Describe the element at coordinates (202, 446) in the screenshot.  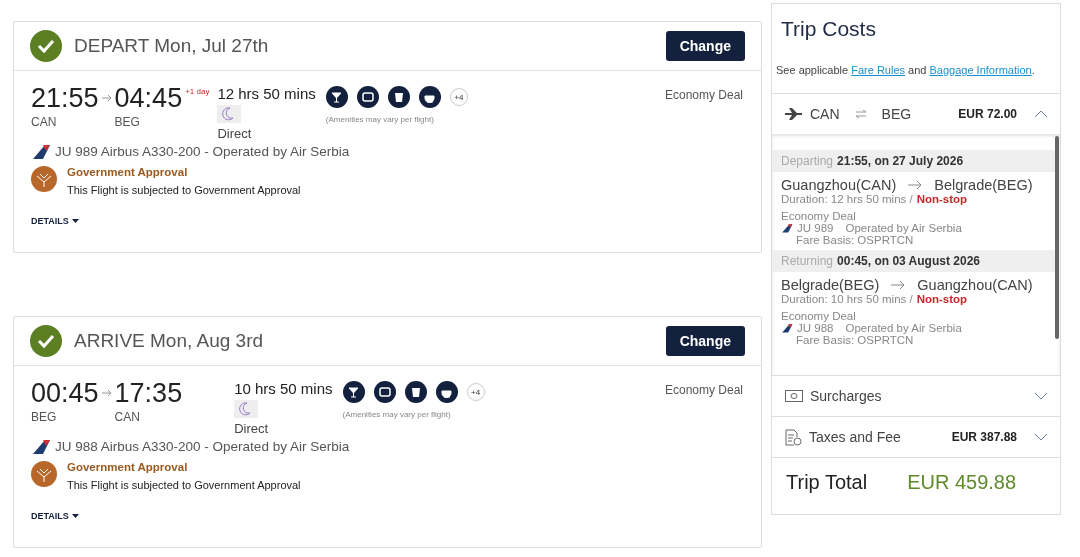
I see `flight-info: JU 988 Airbus A330-200 - Operated by Air Serbia` at that location.